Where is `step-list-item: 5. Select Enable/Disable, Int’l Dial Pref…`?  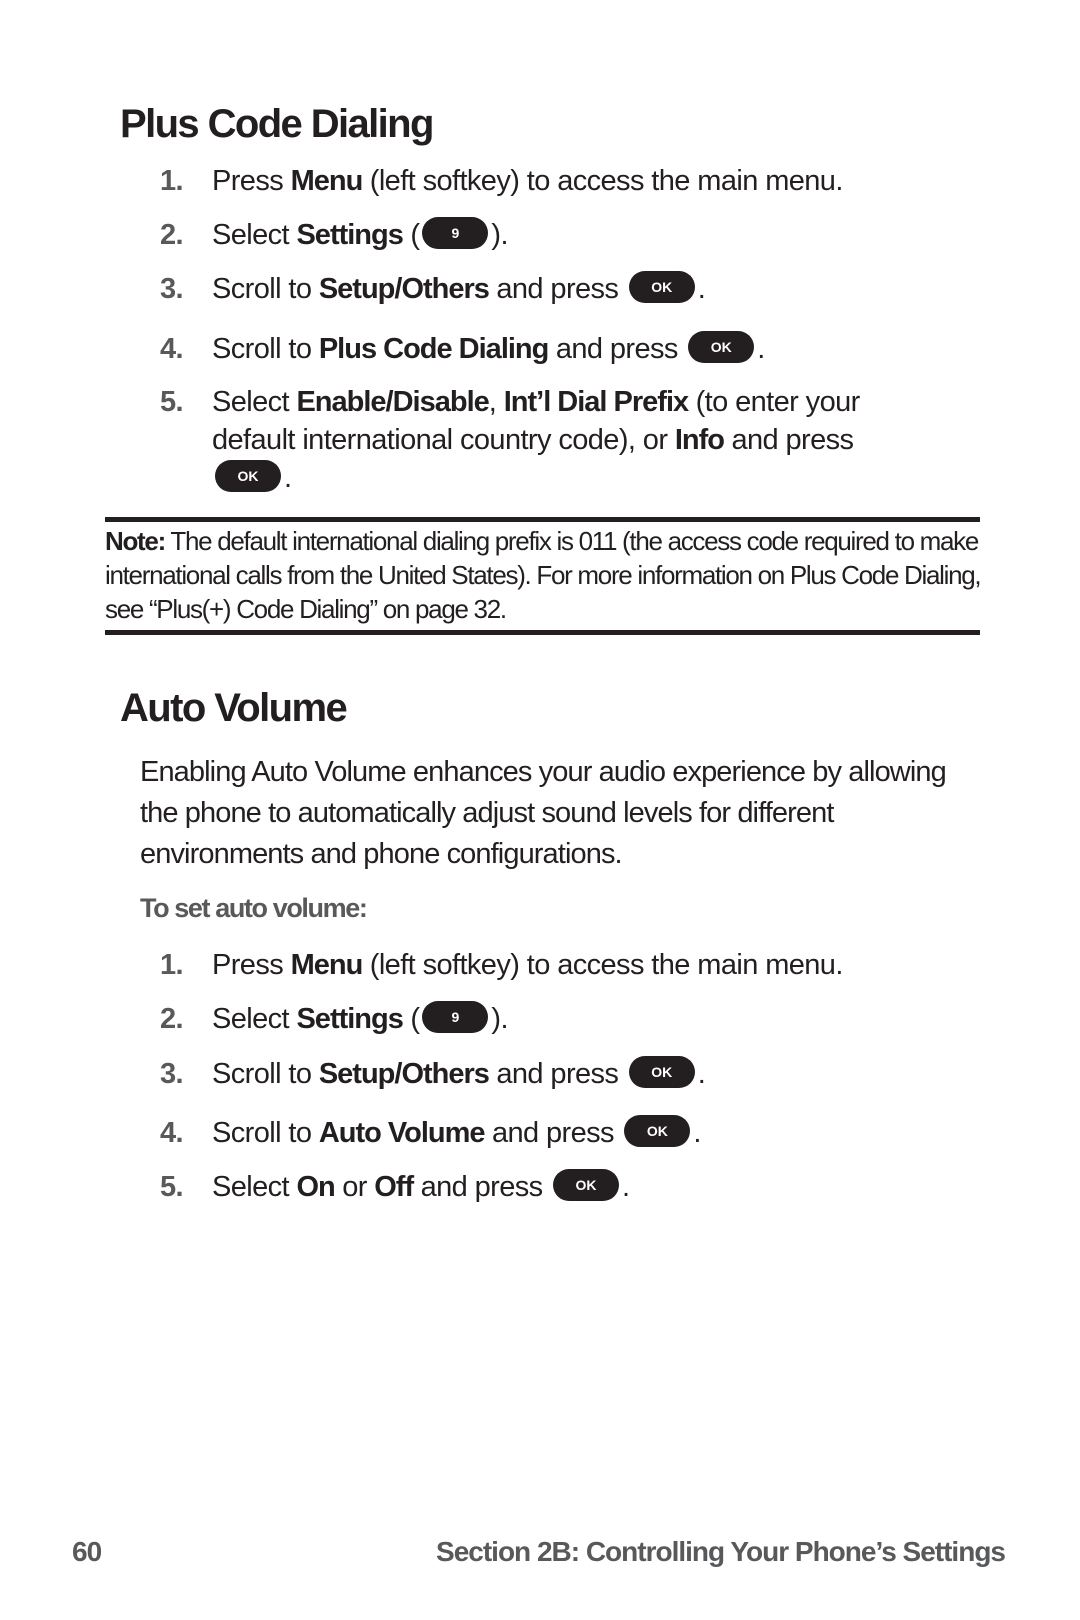
step-list-item: 5. Select Enable/Disable, Int’l Dial Pref… is located at coordinates (540, 440).